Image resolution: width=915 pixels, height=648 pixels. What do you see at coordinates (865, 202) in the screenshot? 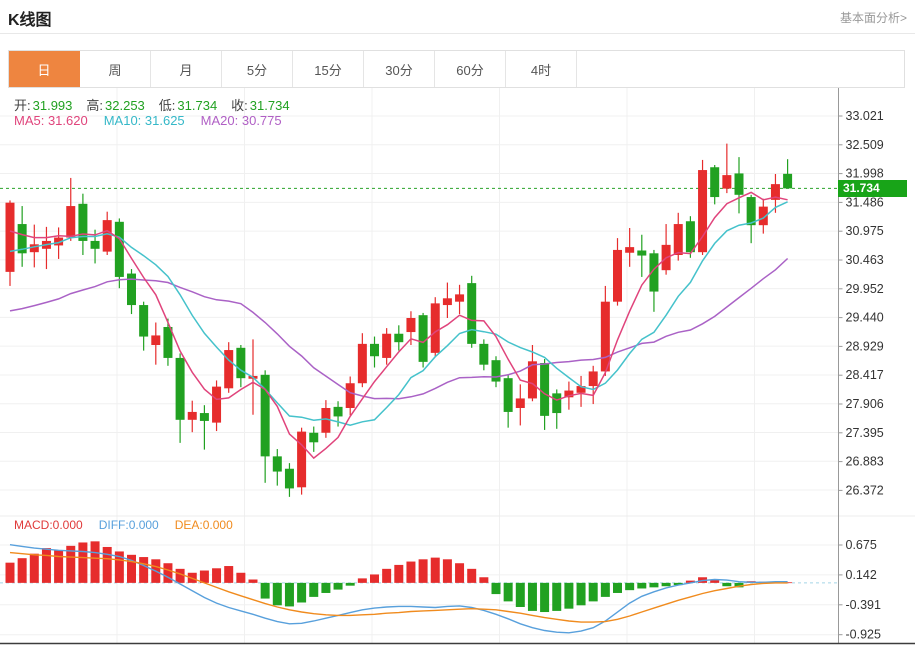
I see `svg-text: 31.486` at bounding box center [865, 202].